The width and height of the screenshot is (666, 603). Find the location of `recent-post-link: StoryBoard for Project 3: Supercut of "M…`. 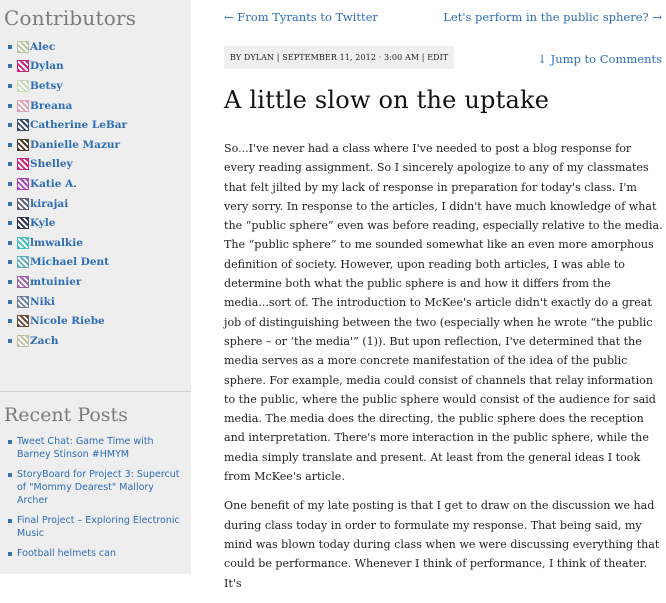

recent-post-link: StoryBoard for Project 3: Supercut of "M… is located at coordinates (99, 487).